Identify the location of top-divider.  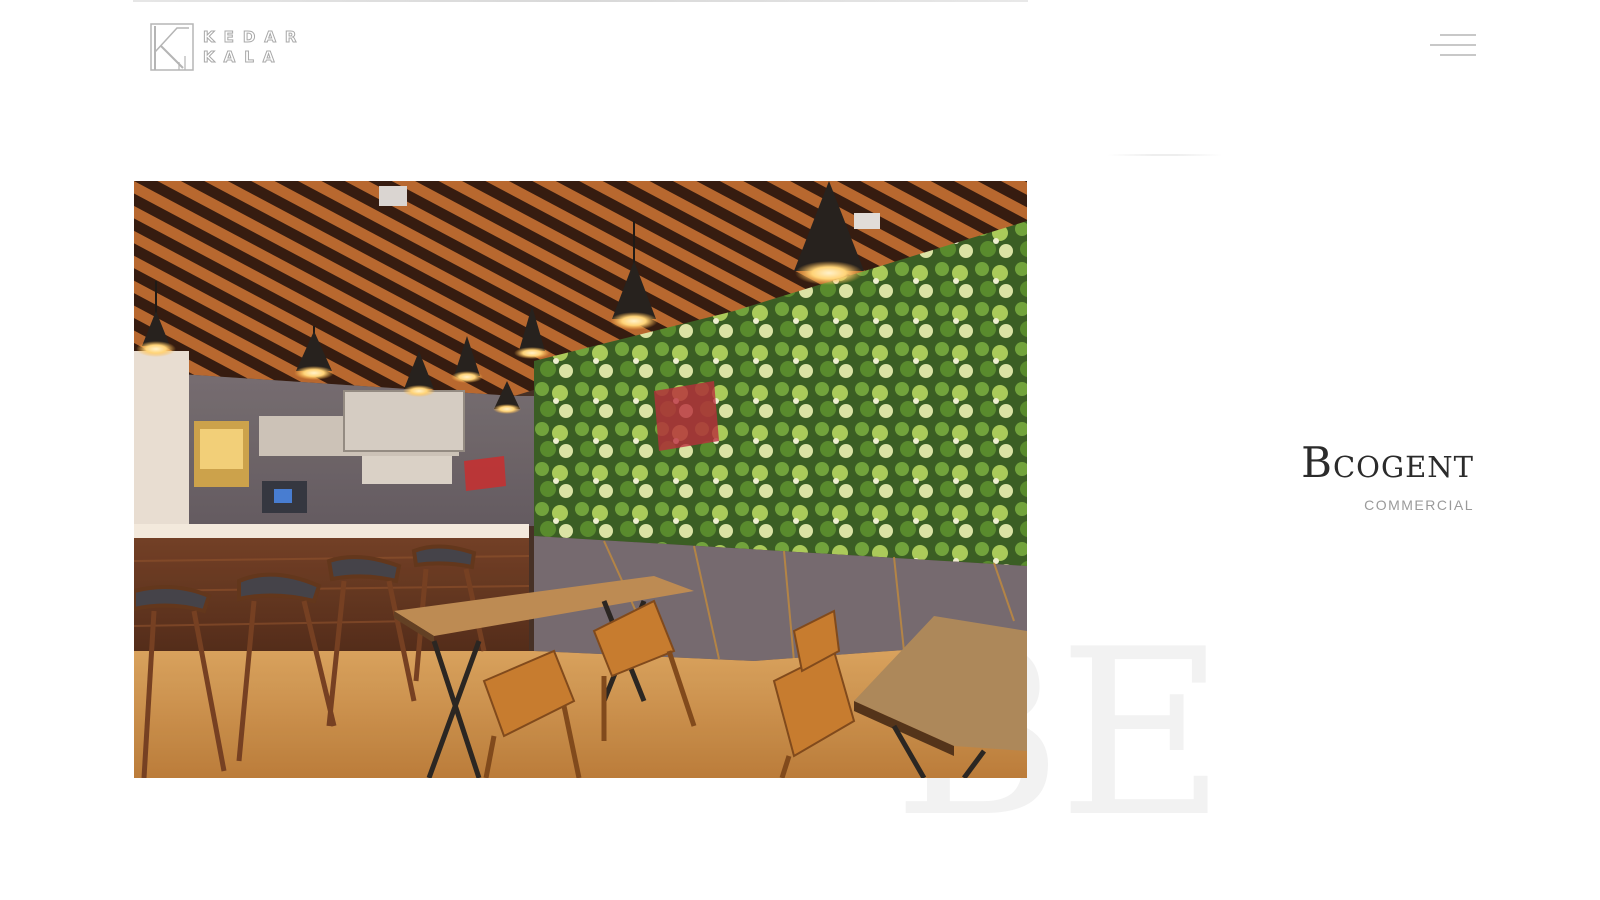
(580, 1).